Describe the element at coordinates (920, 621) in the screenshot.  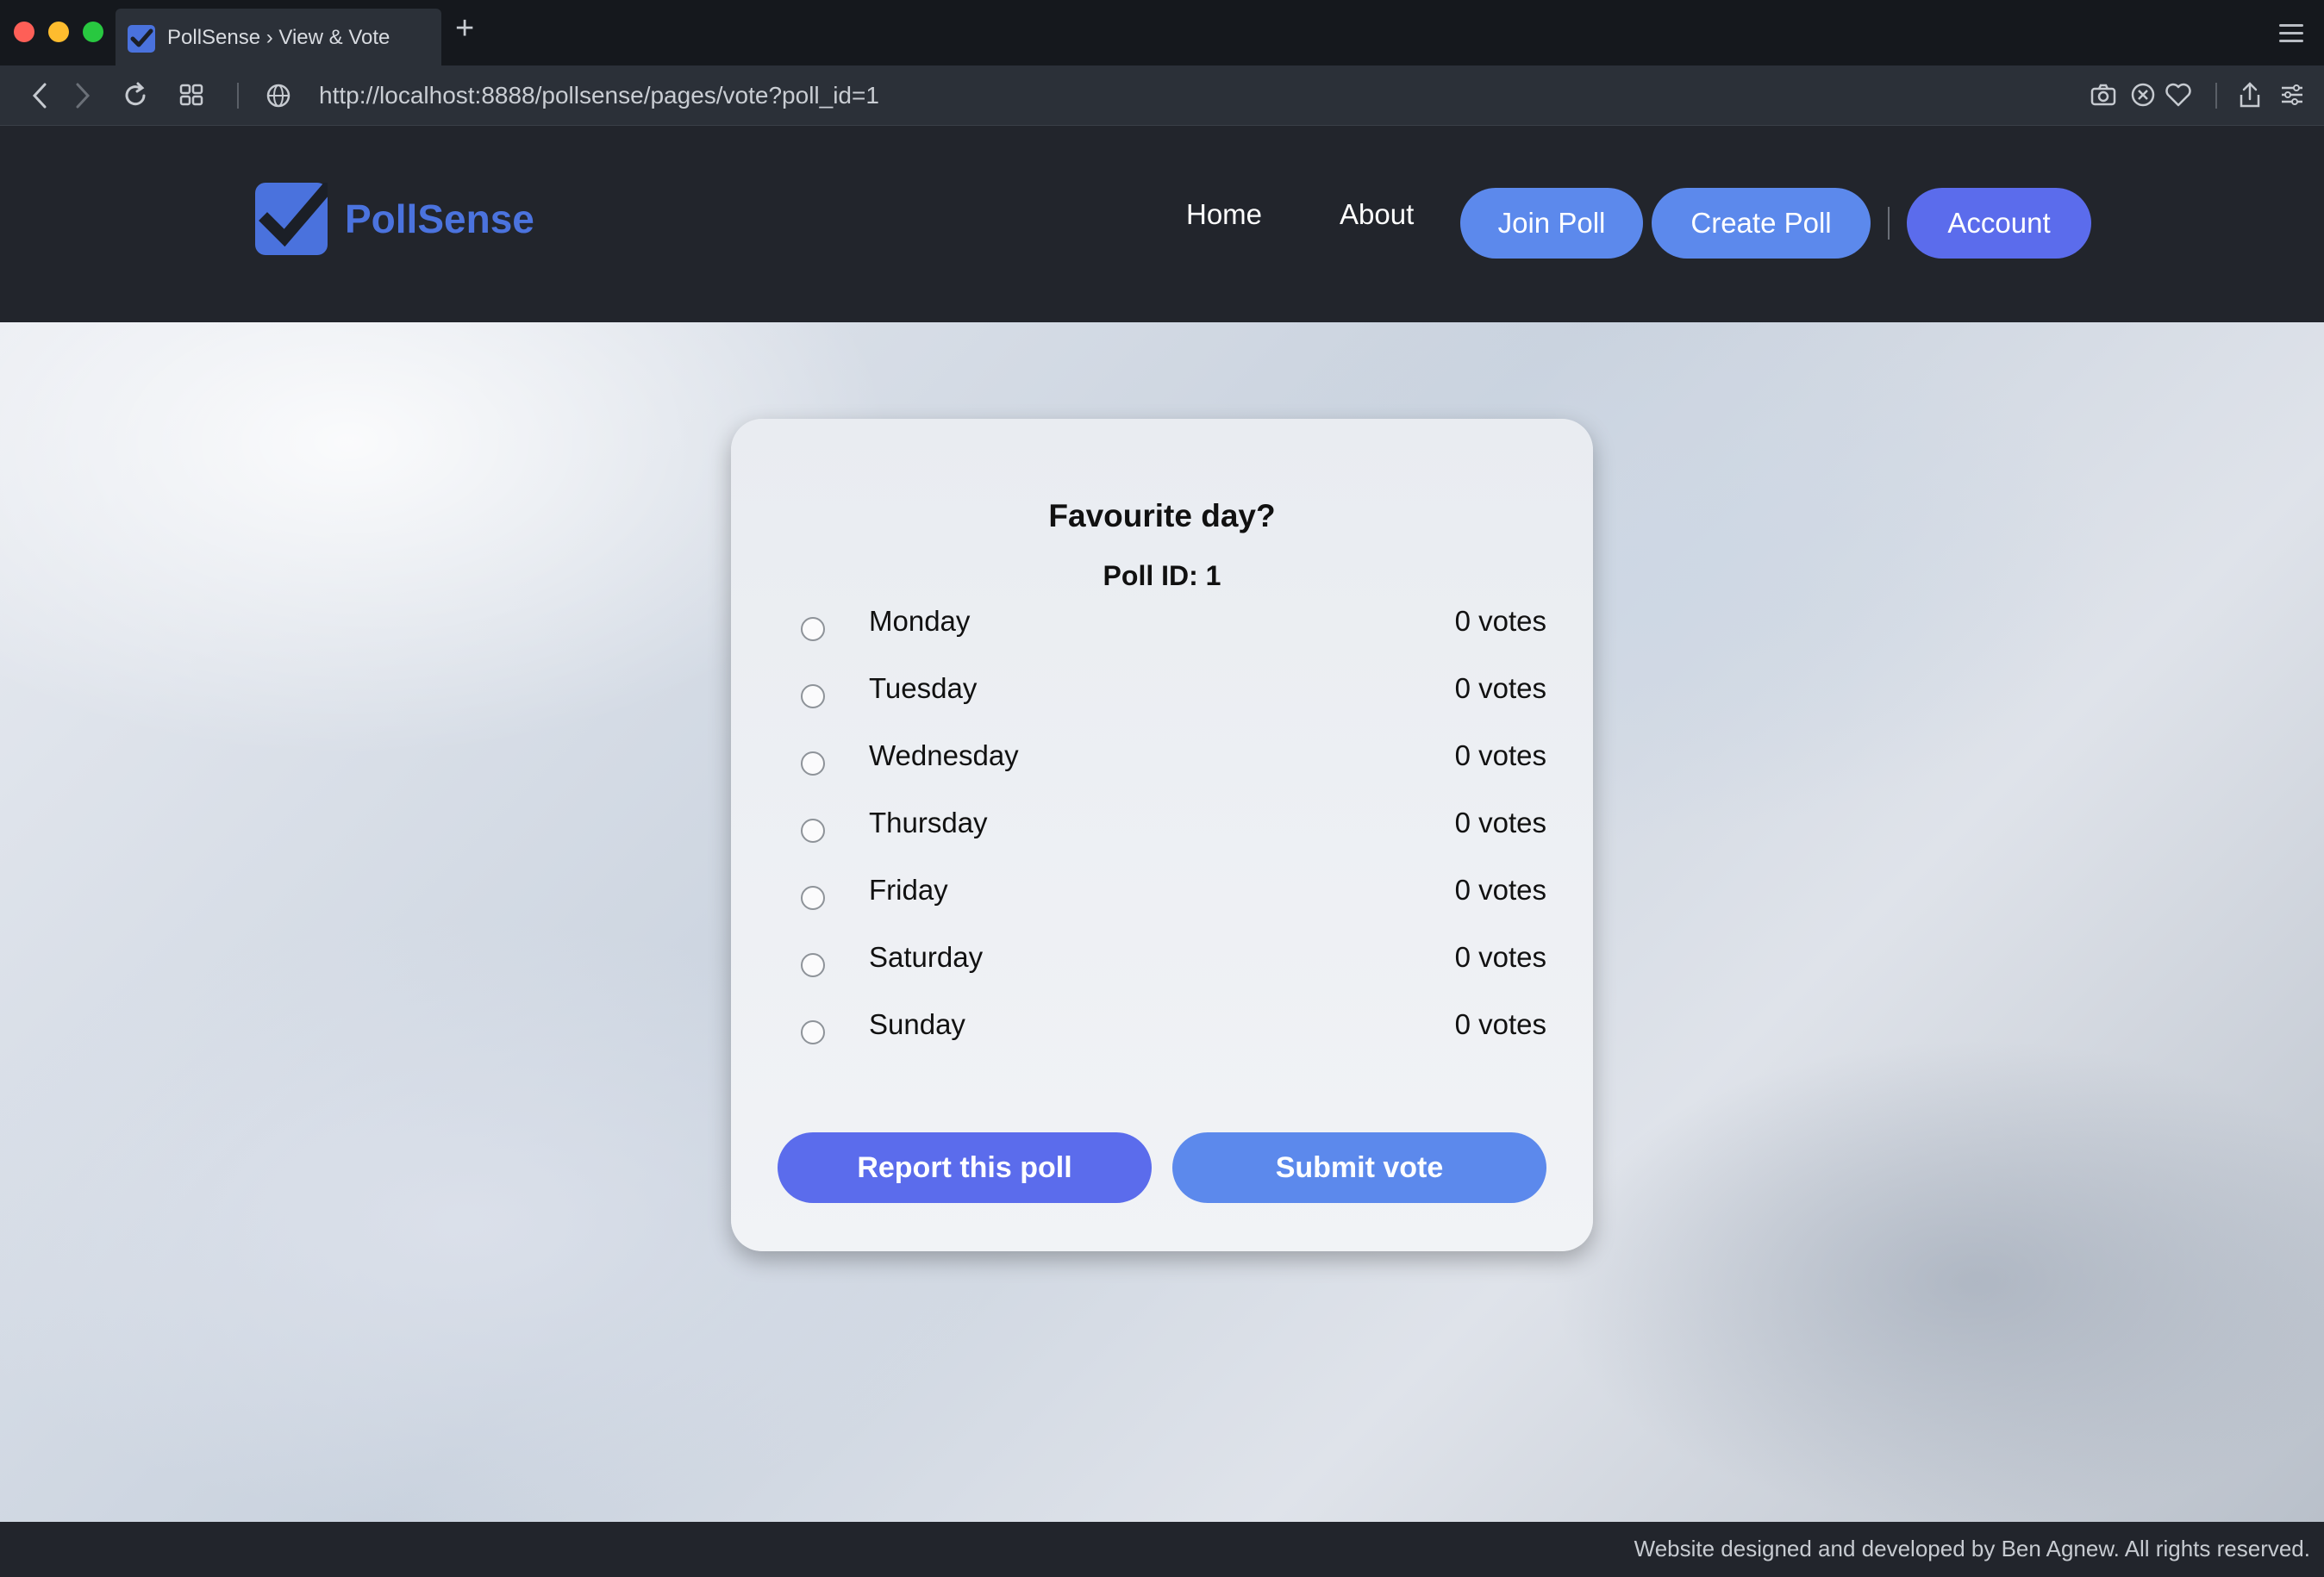
I see `option-label: Monday` at that location.